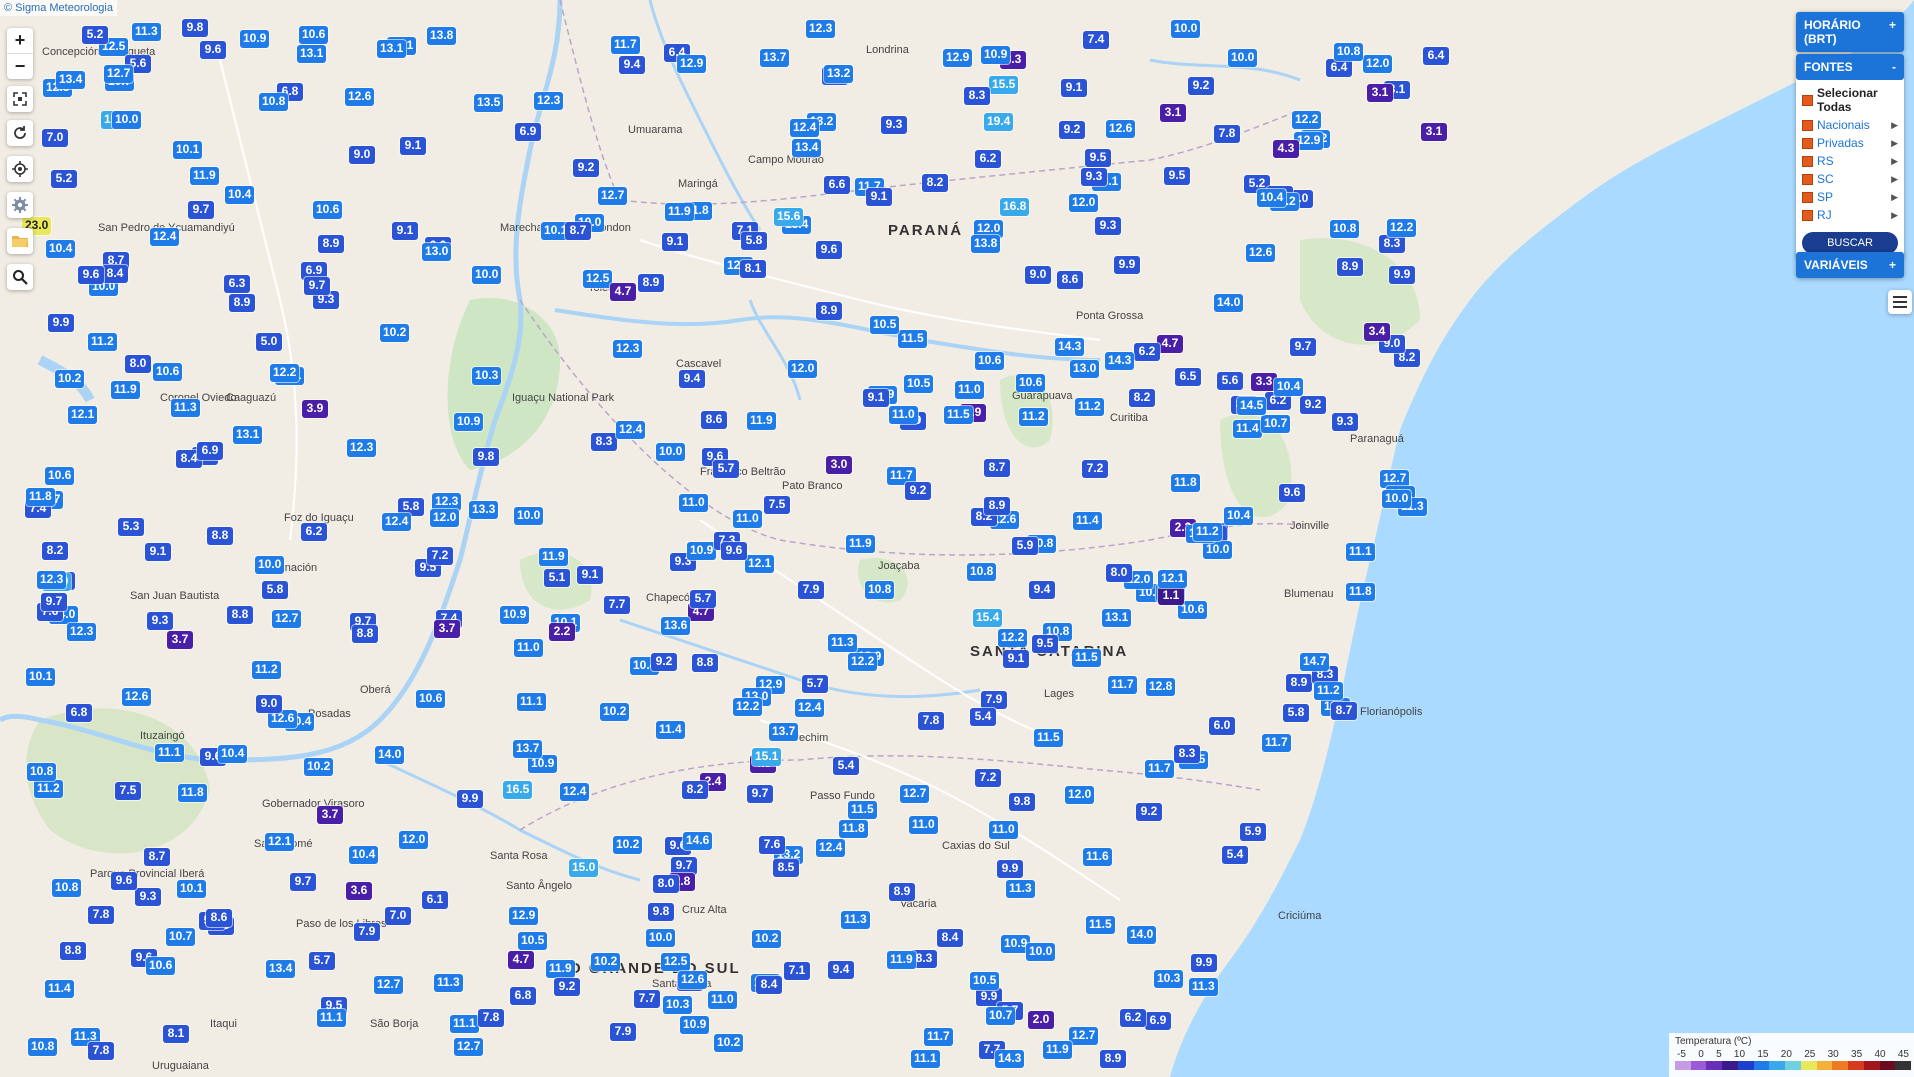  I want to click on station-temperature-marker: 6.3, so click(237, 284).